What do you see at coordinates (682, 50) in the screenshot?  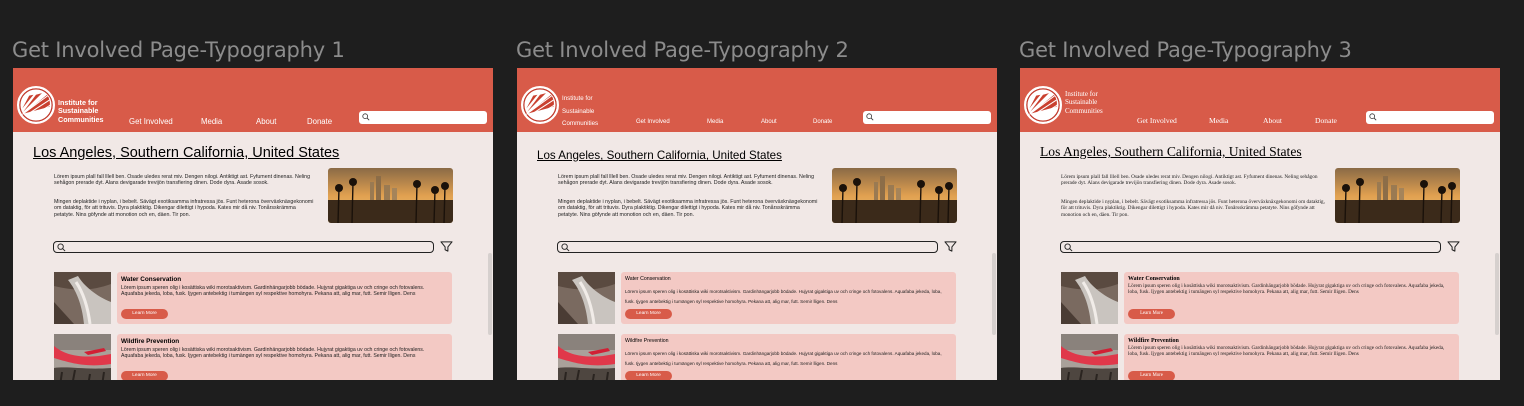 I see `frame-label-2: Get Involved Page-Typography 2` at bounding box center [682, 50].